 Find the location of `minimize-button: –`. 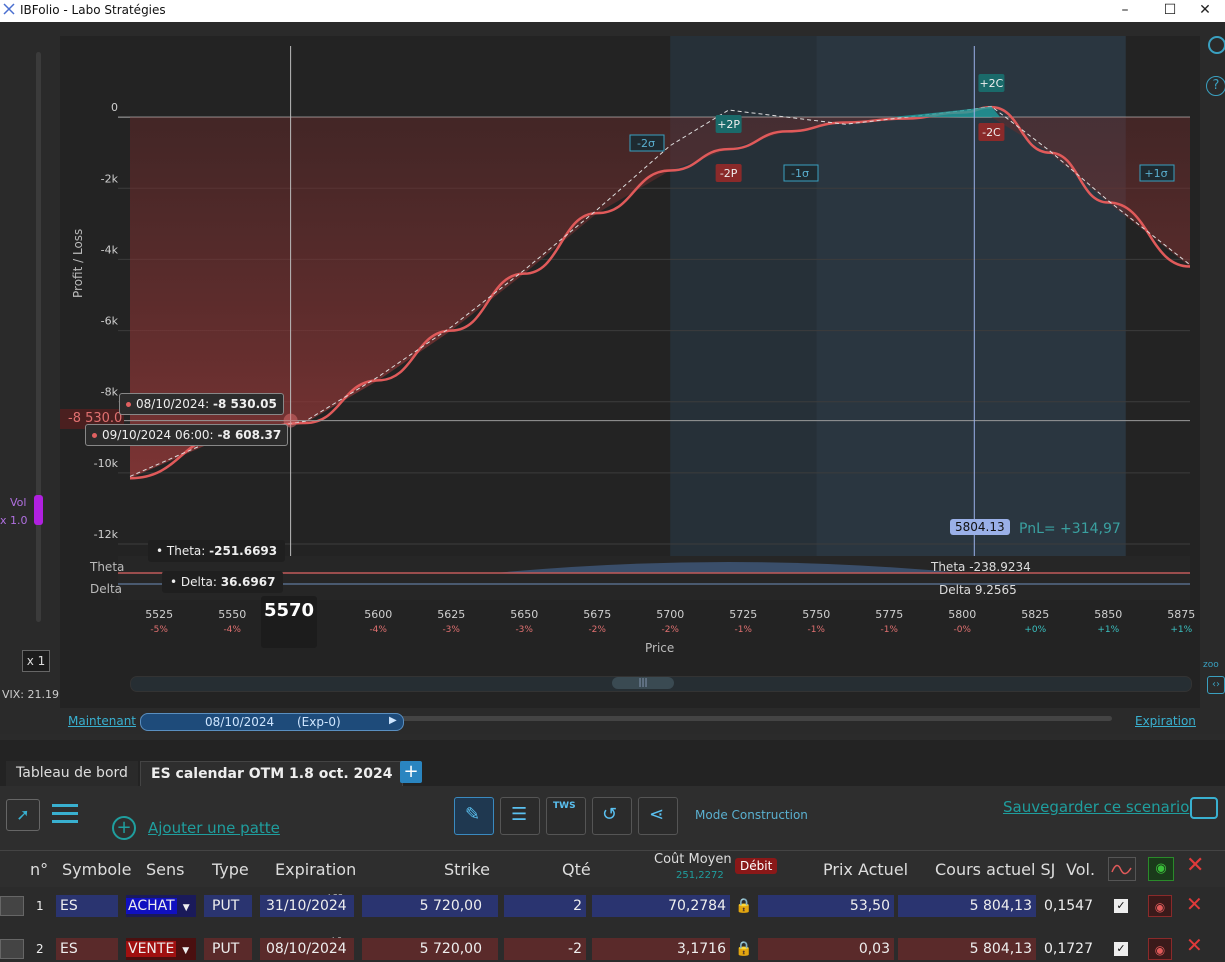

minimize-button: – is located at coordinates (1125, 11).